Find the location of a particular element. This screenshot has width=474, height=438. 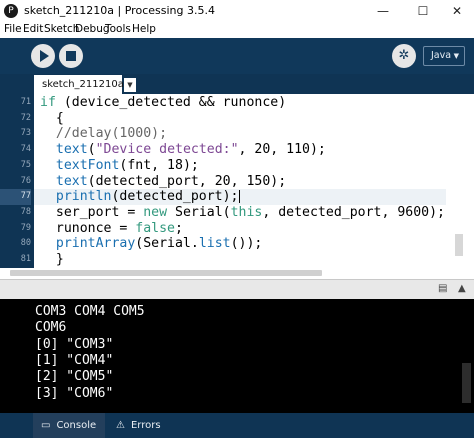

line-number: 81 is located at coordinates (25, 259).